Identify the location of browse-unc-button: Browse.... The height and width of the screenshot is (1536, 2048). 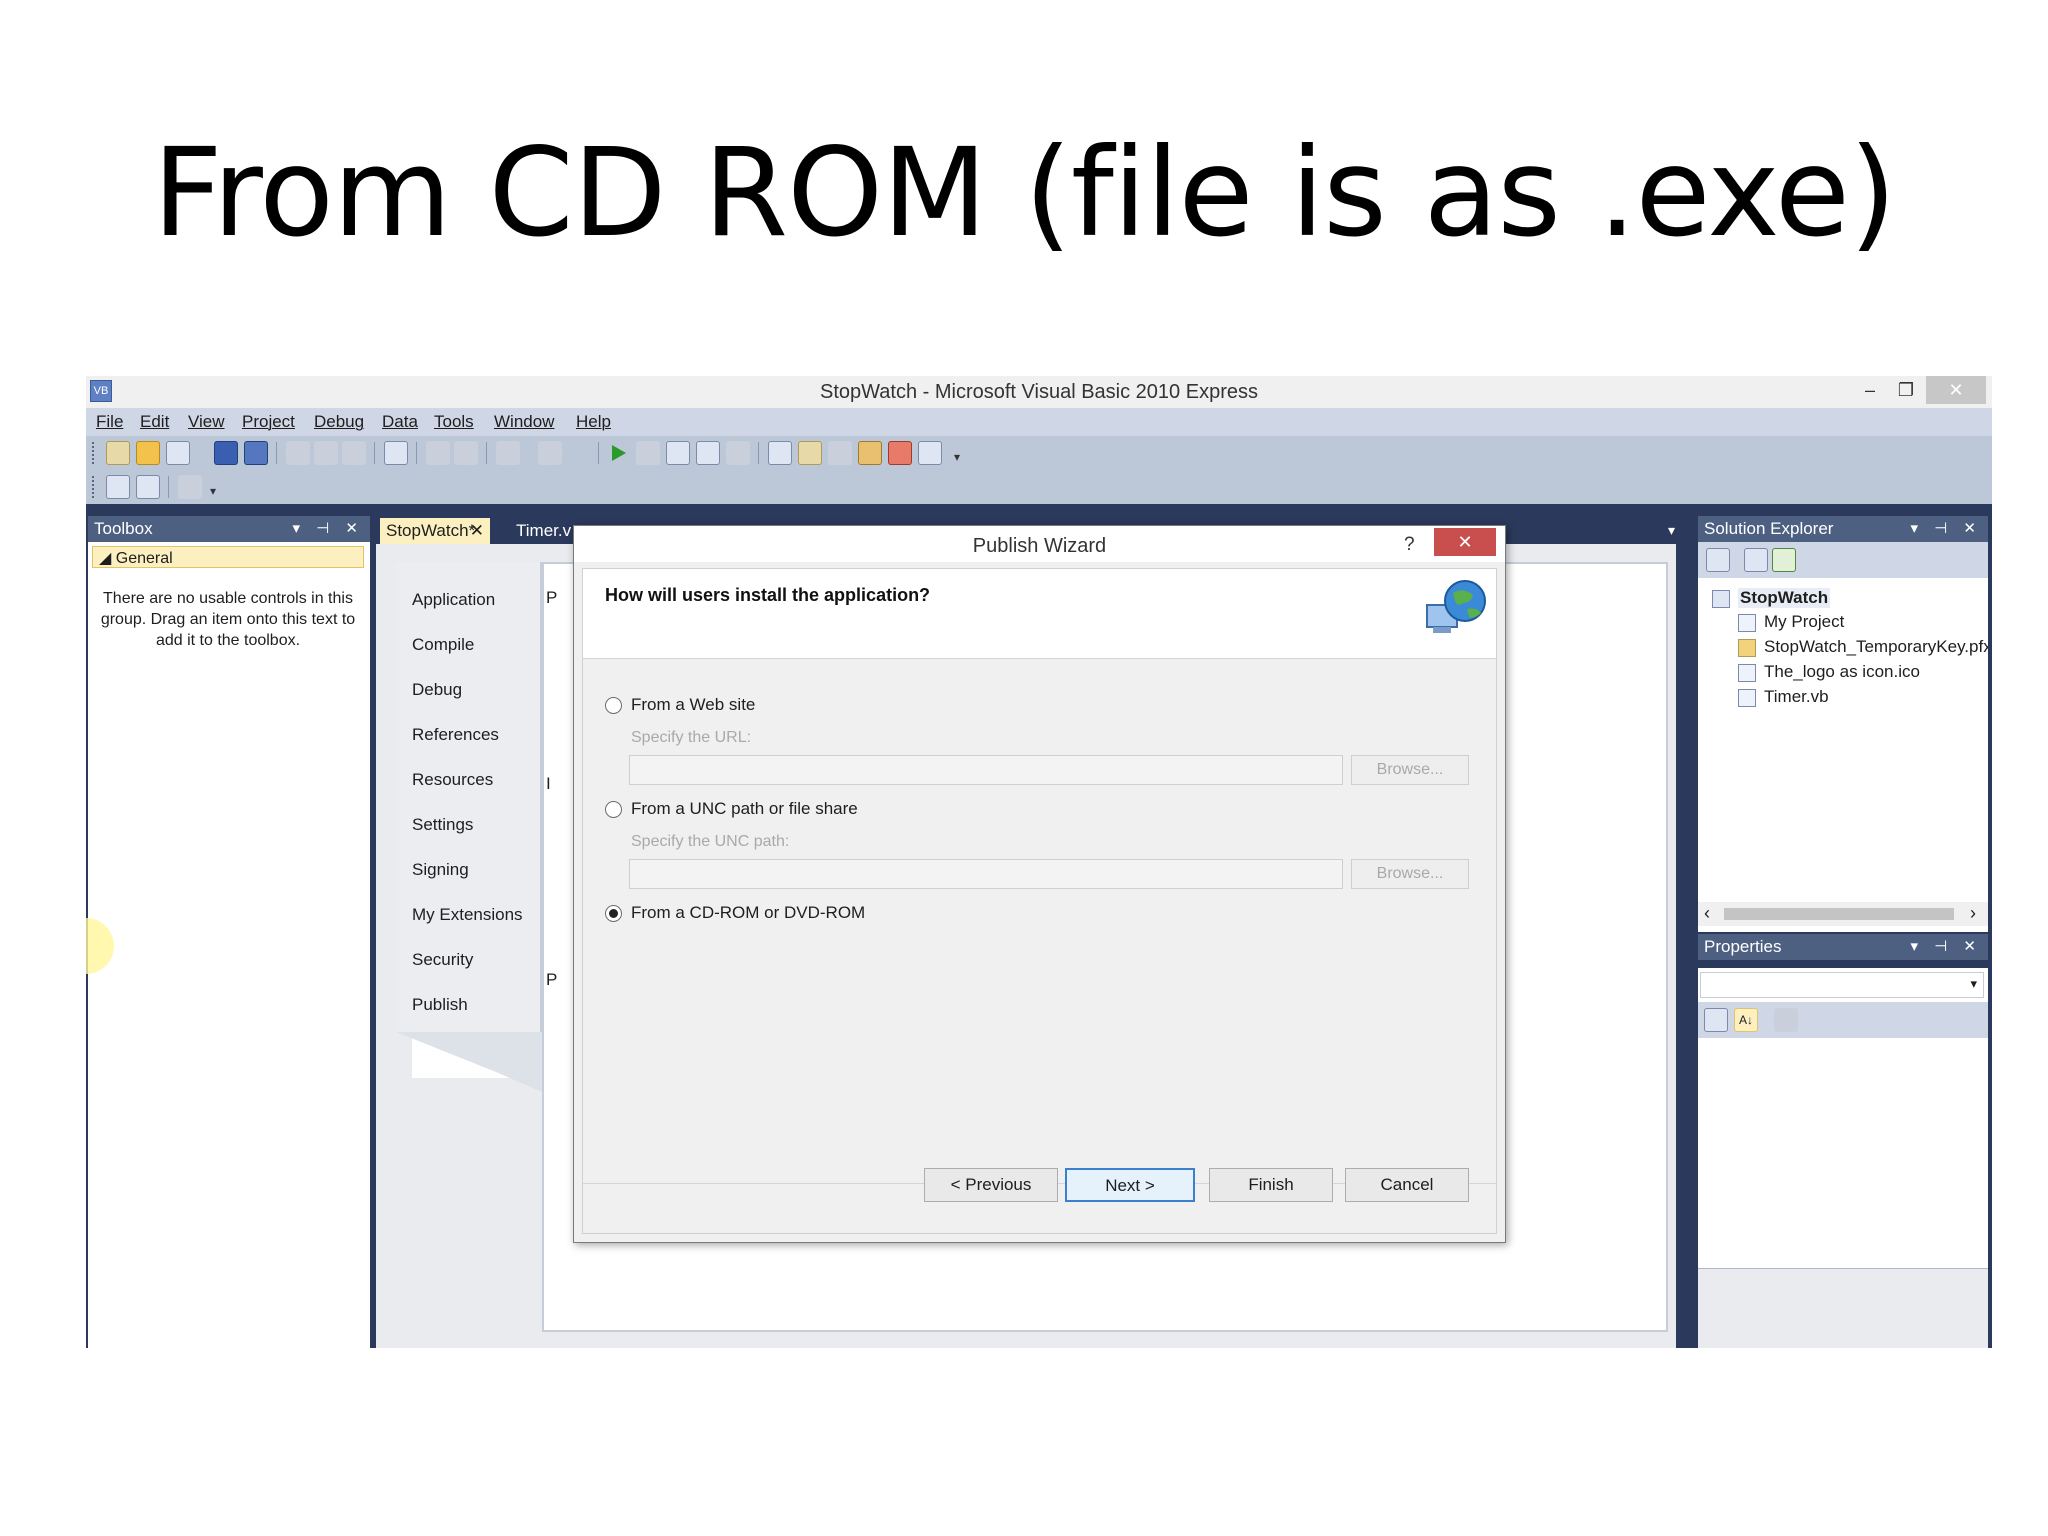
(1410, 874).